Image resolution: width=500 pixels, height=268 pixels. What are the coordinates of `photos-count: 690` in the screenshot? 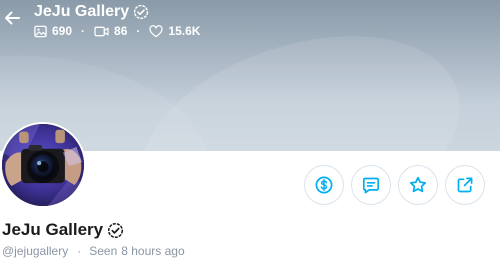 It's located at (62, 31).